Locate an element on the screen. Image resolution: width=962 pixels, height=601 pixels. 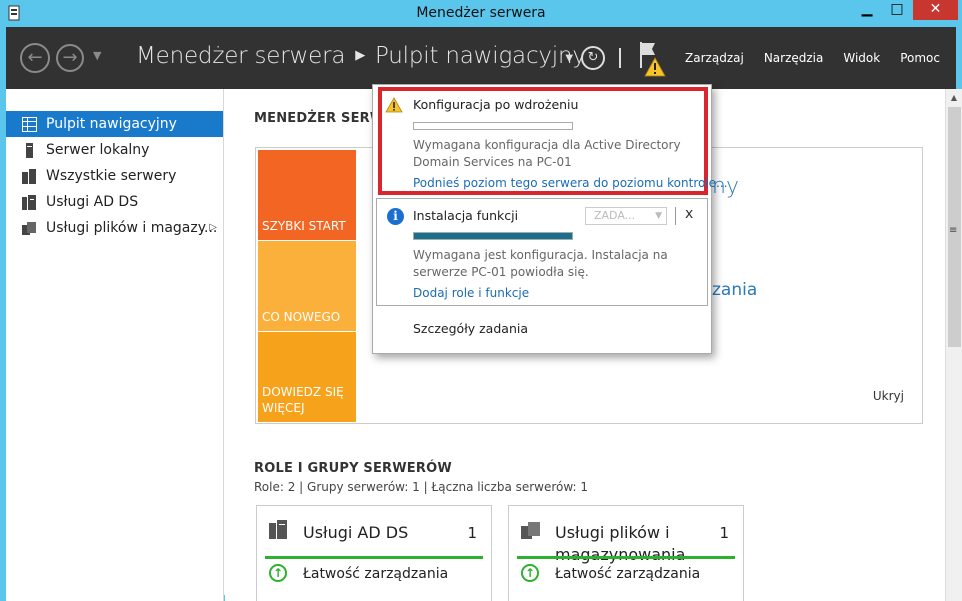
toolbar-right: ▼ ↻ Zarządzaj Narzędzia Widok Pomoc is located at coordinates (757, 58).